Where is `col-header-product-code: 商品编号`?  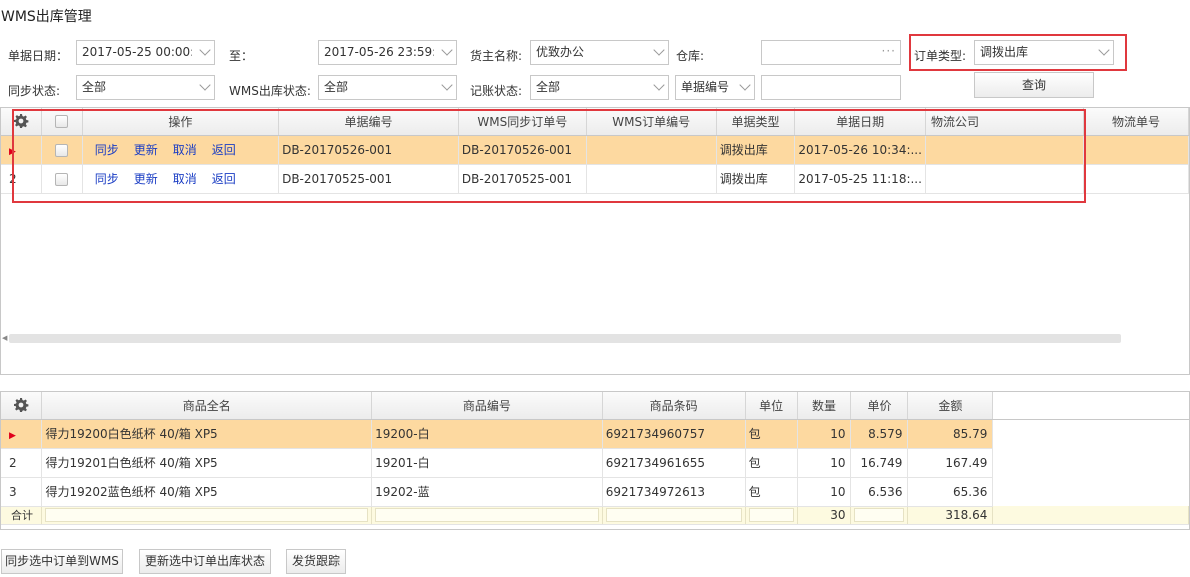 col-header-product-code: 商品编号 is located at coordinates (487, 406).